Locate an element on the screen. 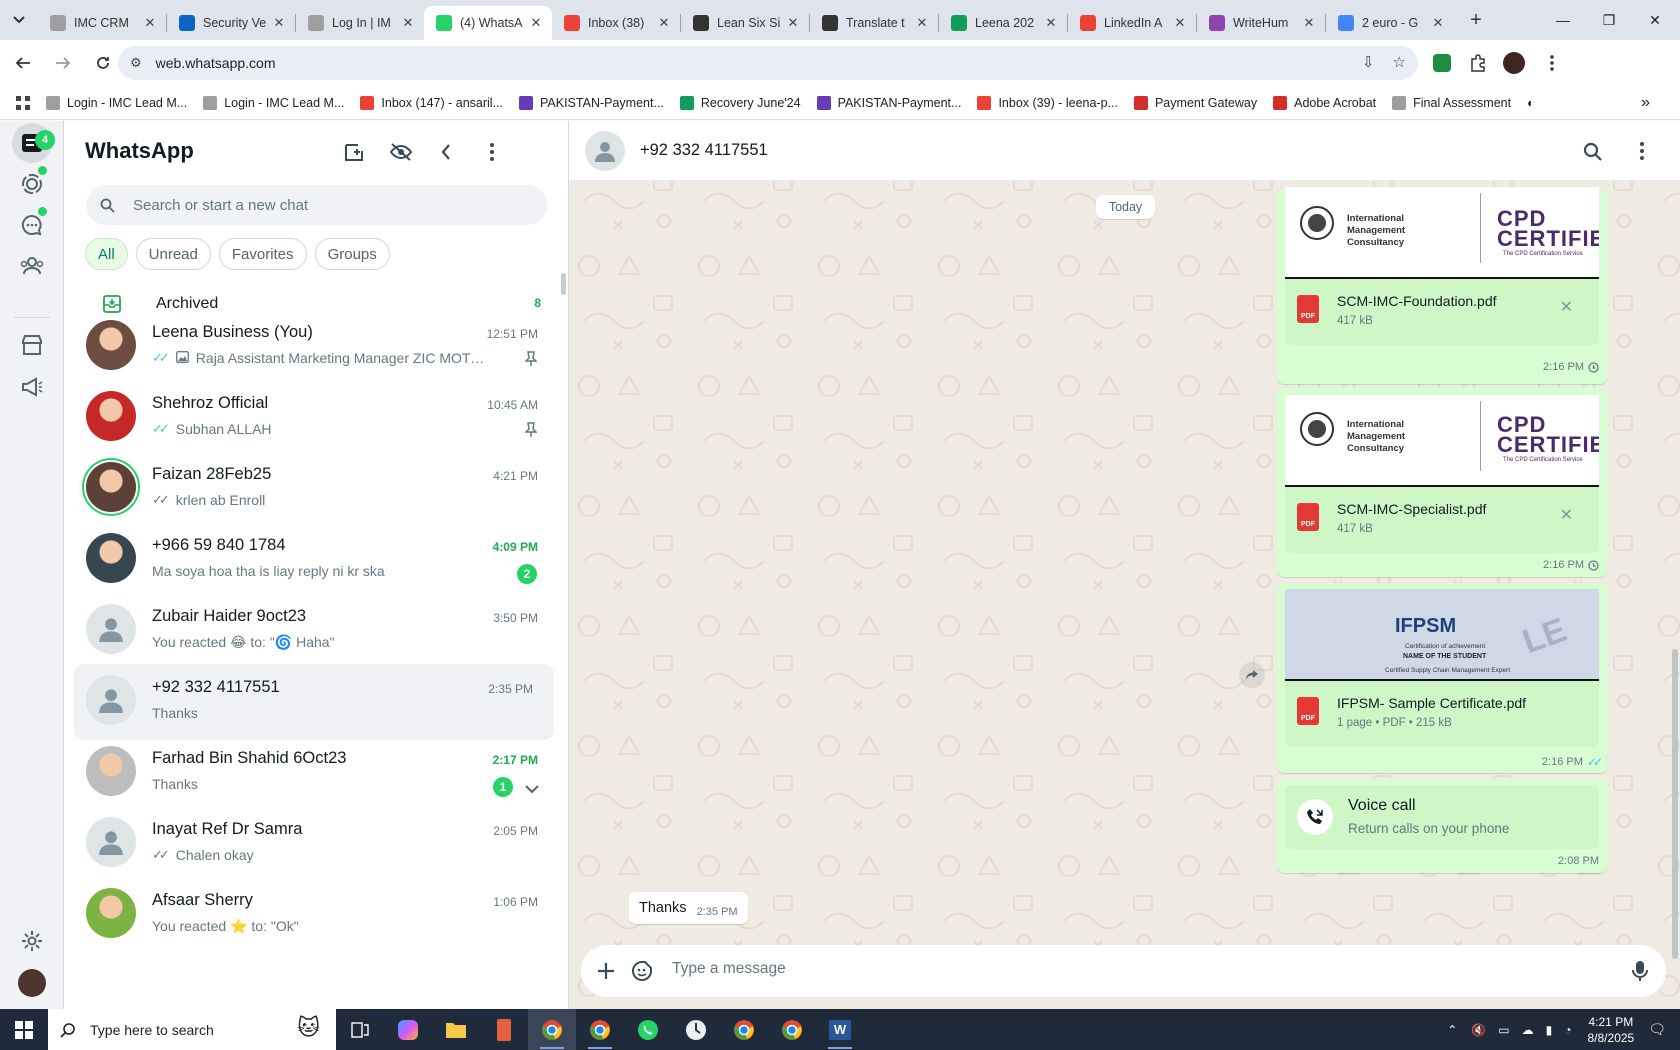  site-settings-icon: ⚙ is located at coordinates (136, 63).